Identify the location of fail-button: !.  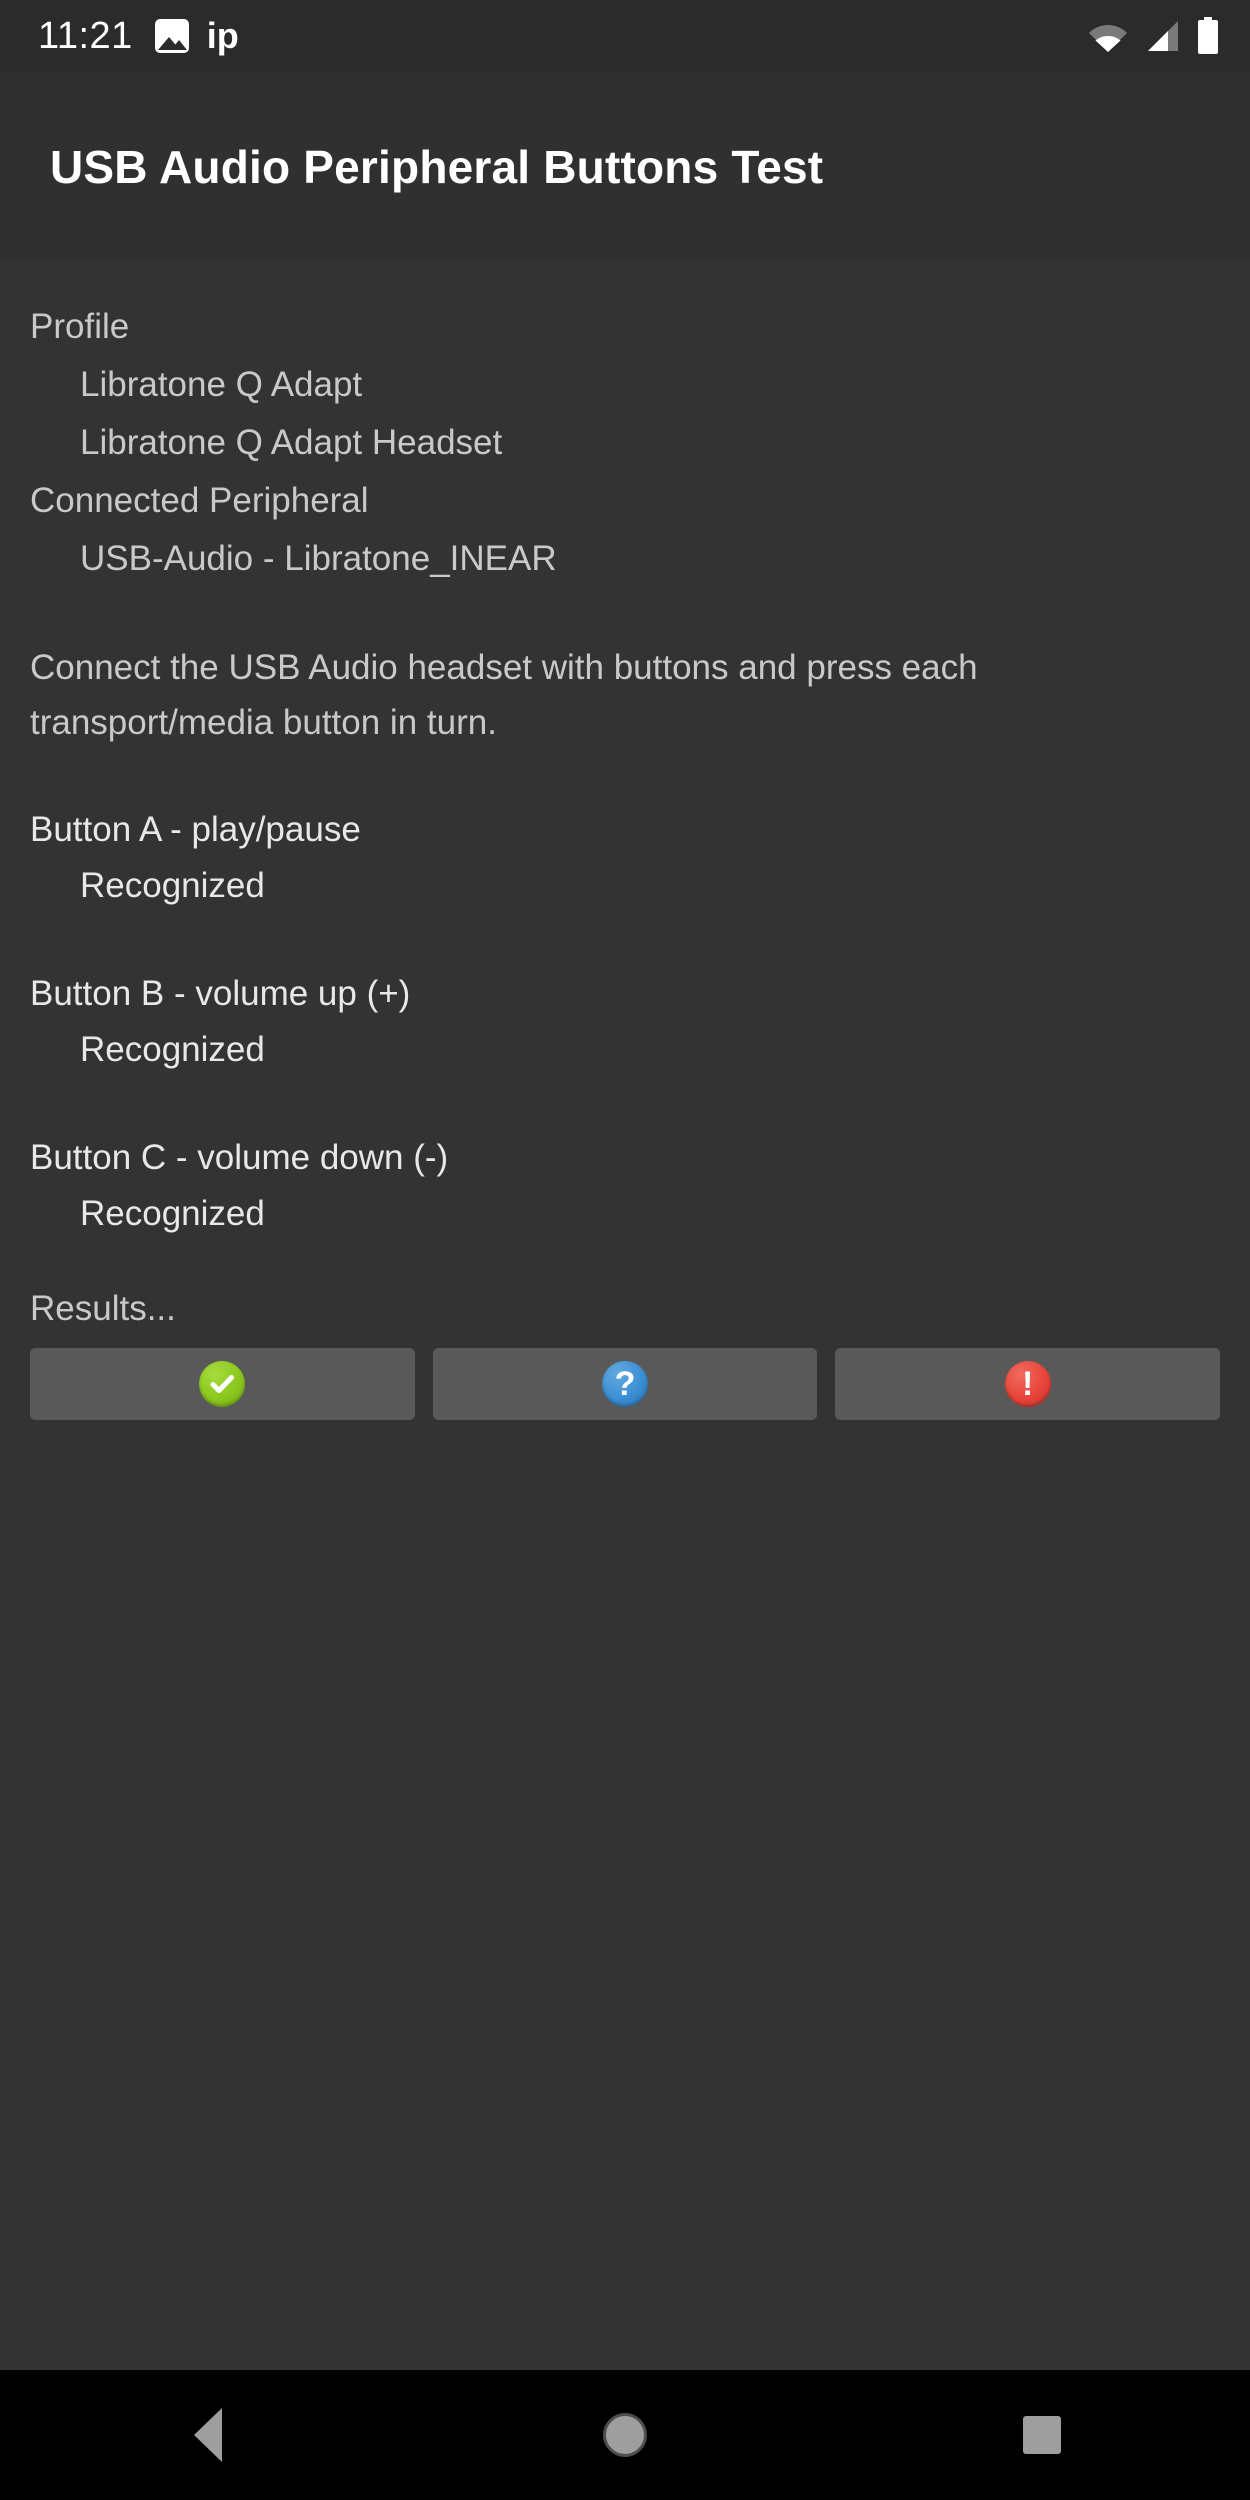
(1028, 1384).